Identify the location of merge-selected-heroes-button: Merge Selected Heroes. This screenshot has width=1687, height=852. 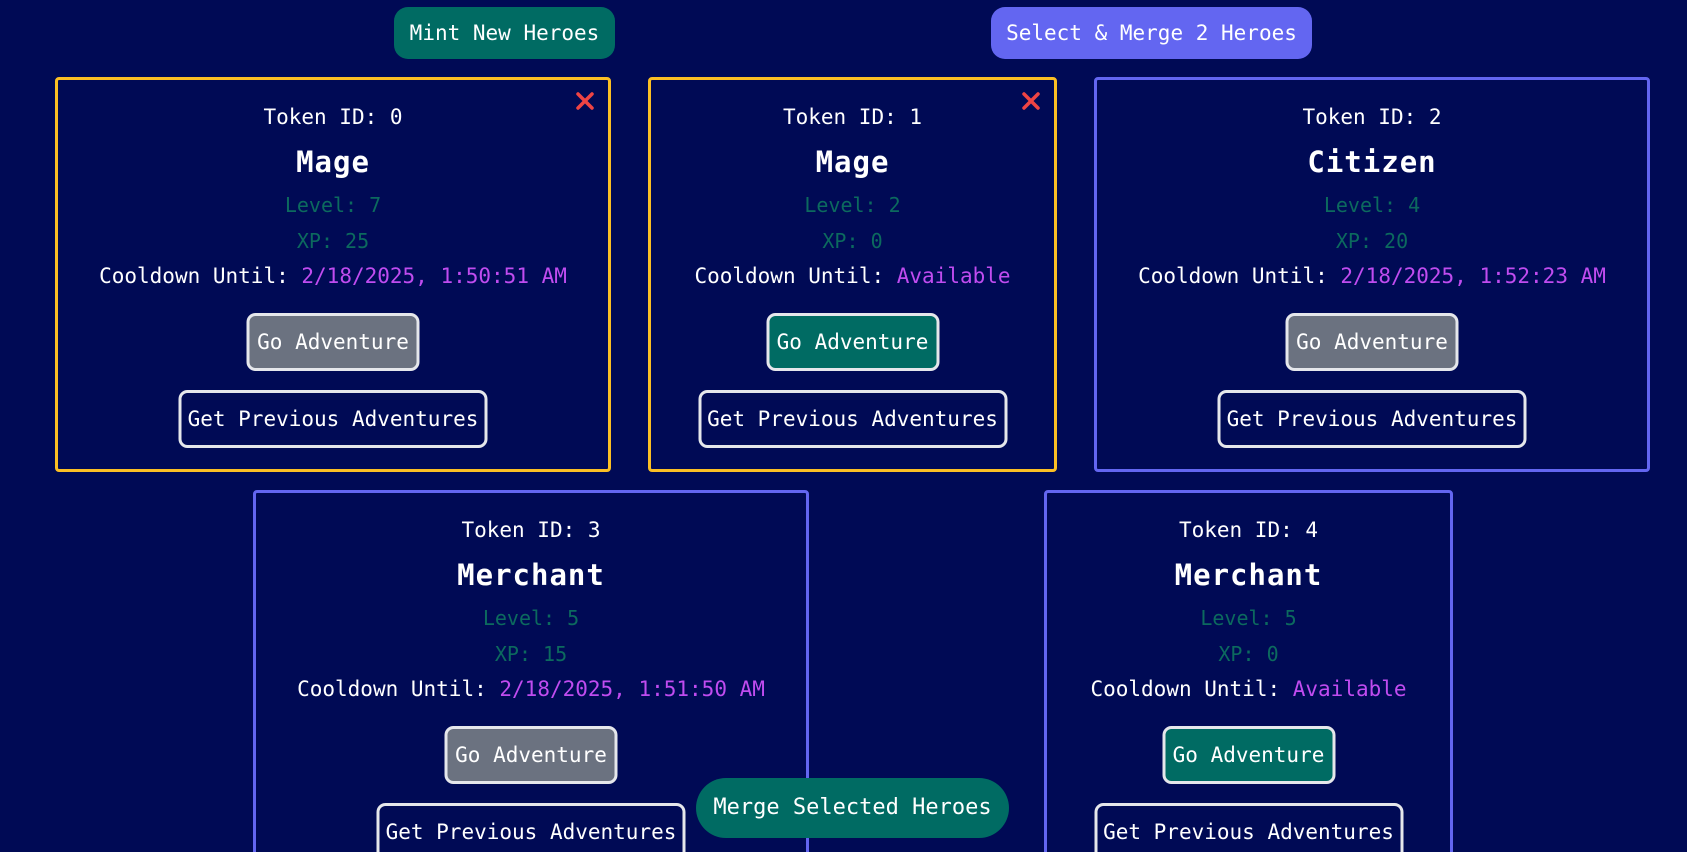
(852, 808).